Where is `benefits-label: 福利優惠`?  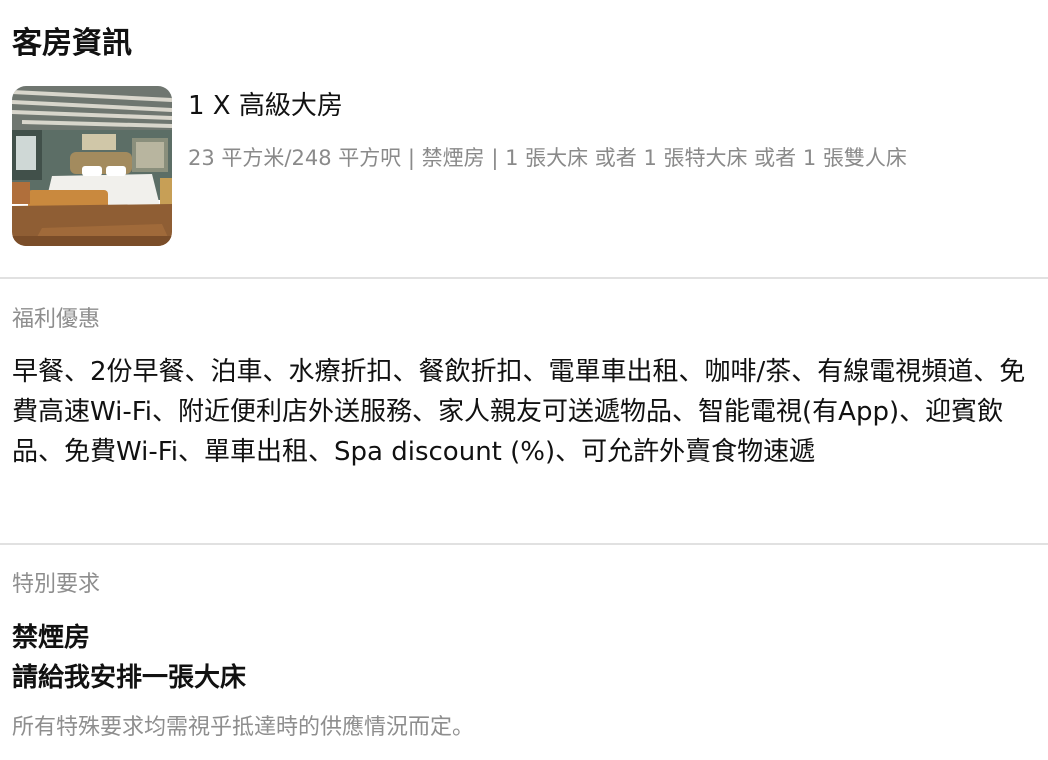
benefits-label: 福利優惠 is located at coordinates (56, 319).